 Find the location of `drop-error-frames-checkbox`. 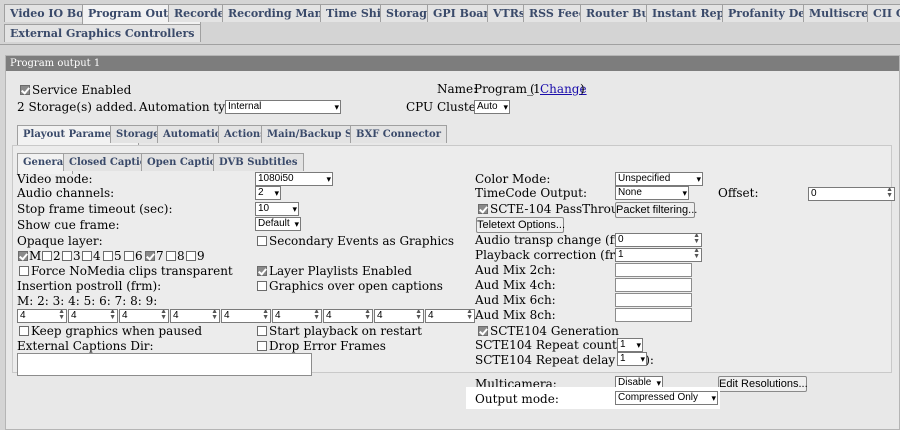

drop-error-frames-checkbox is located at coordinates (262, 346).